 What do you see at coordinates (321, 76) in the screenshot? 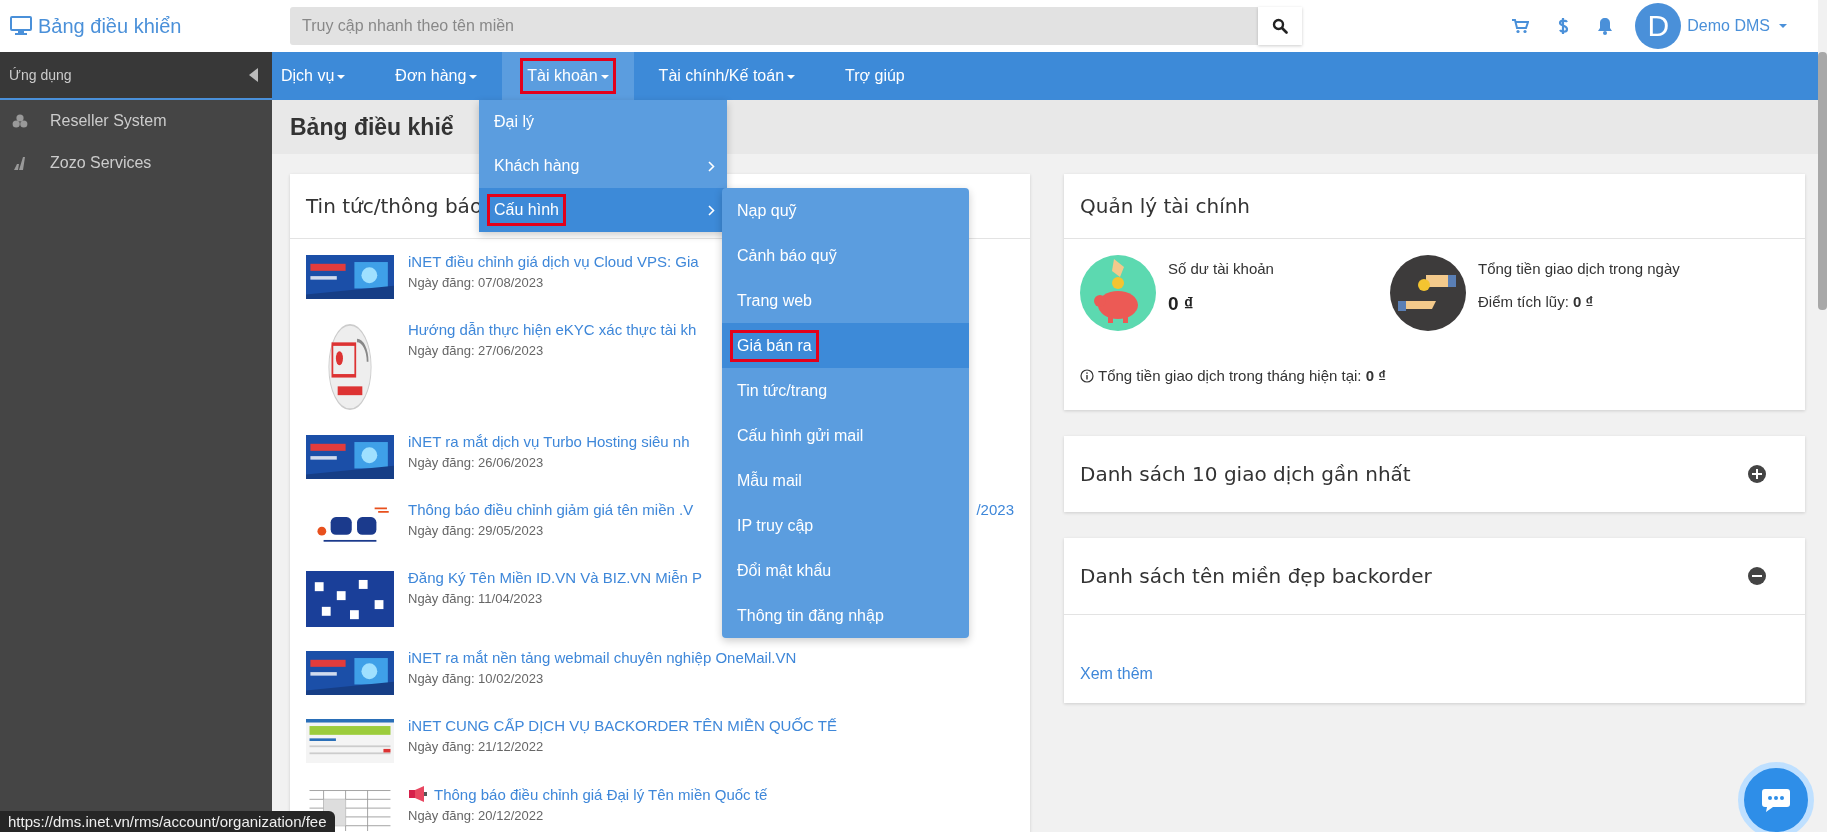
I see `nav-tab: Dịch vụ` at bounding box center [321, 76].